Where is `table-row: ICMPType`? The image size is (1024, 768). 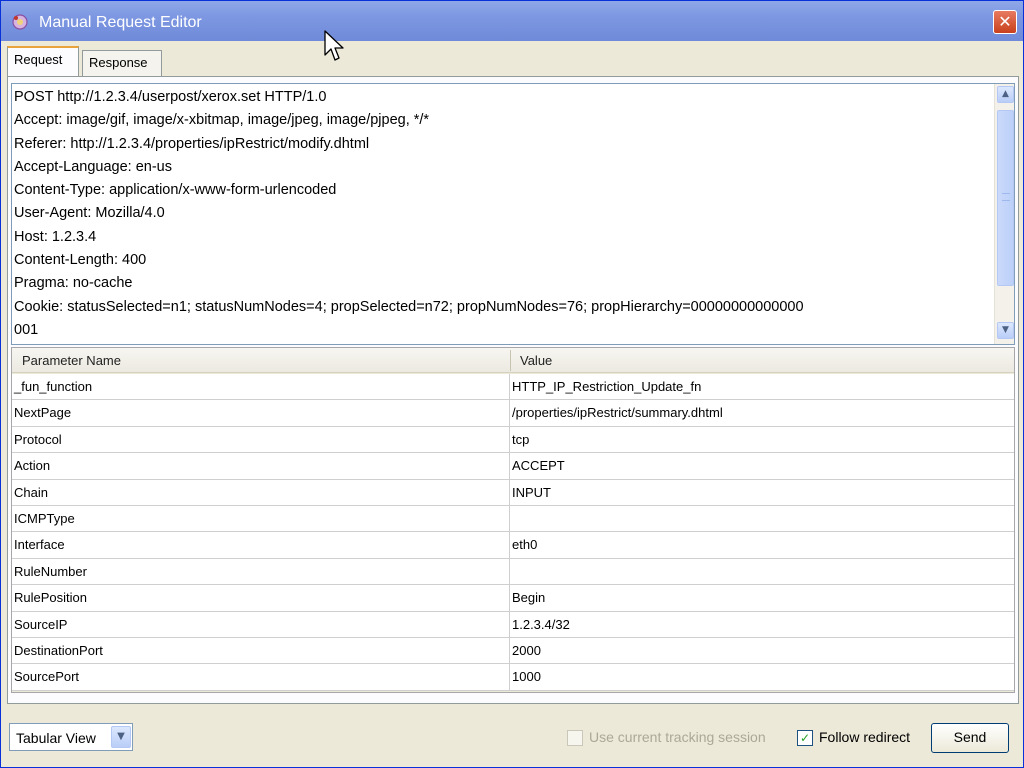
table-row: ICMPType is located at coordinates (513, 519).